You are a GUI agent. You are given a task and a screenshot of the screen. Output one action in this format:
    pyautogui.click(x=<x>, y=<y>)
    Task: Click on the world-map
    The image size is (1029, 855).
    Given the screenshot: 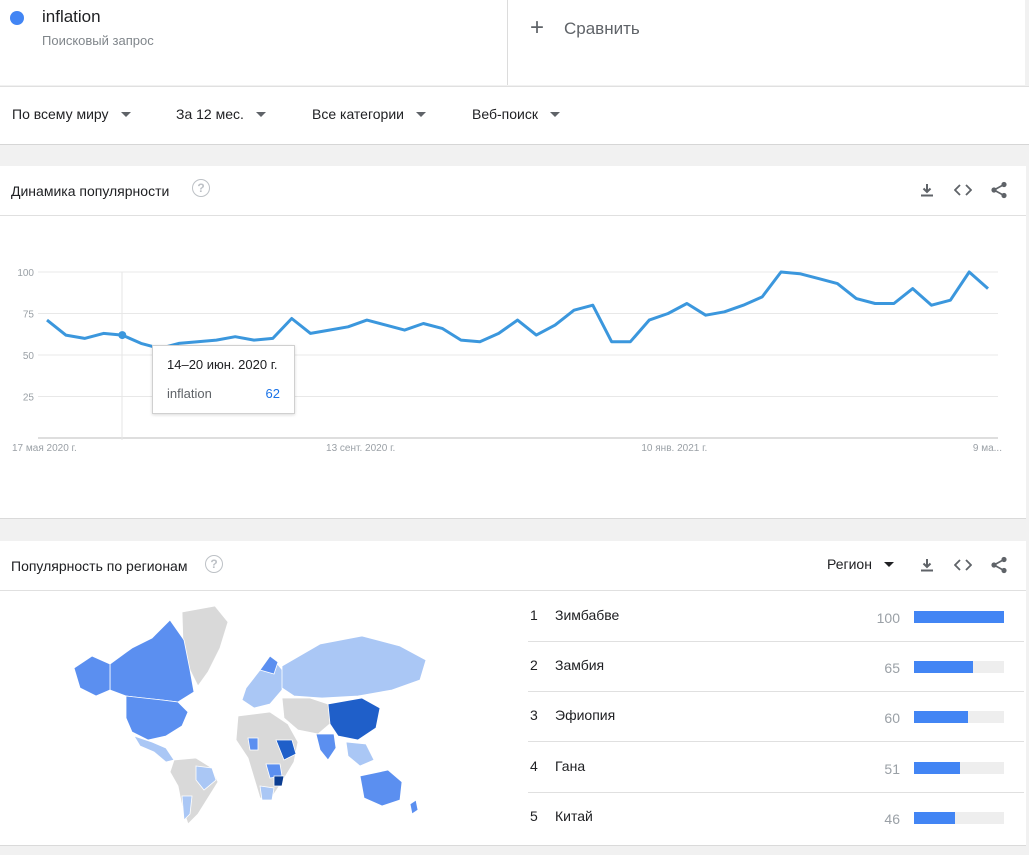 What is the action you would take?
    pyautogui.click(x=252, y=712)
    